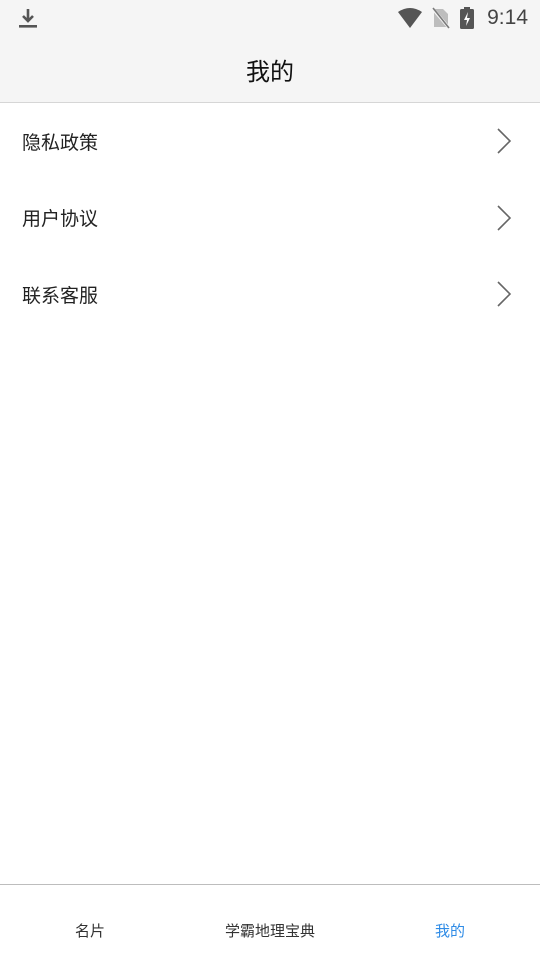  Describe the element at coordinates (441, 18) in the screenshot. I see `no-sim-icon` at that location.